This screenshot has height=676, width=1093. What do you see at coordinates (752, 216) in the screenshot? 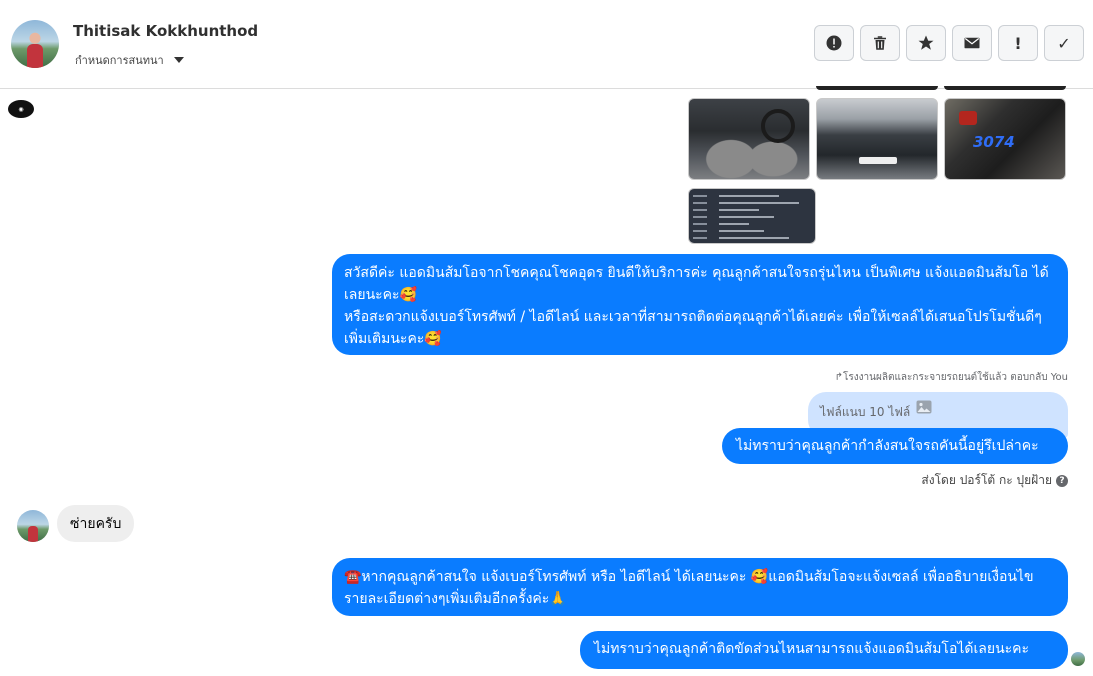
I see `attachment-image-spec-sheet` at bounding box center [752, 216].